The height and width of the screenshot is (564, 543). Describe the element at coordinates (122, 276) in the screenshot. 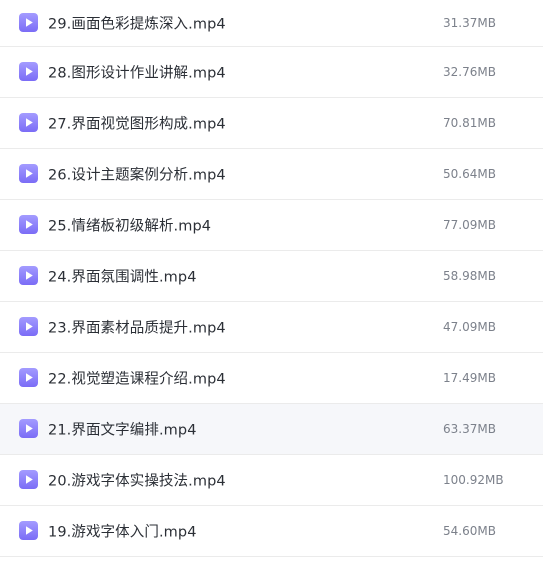

I see `file-name: 24.界面氛围调性.mp4` at that location.